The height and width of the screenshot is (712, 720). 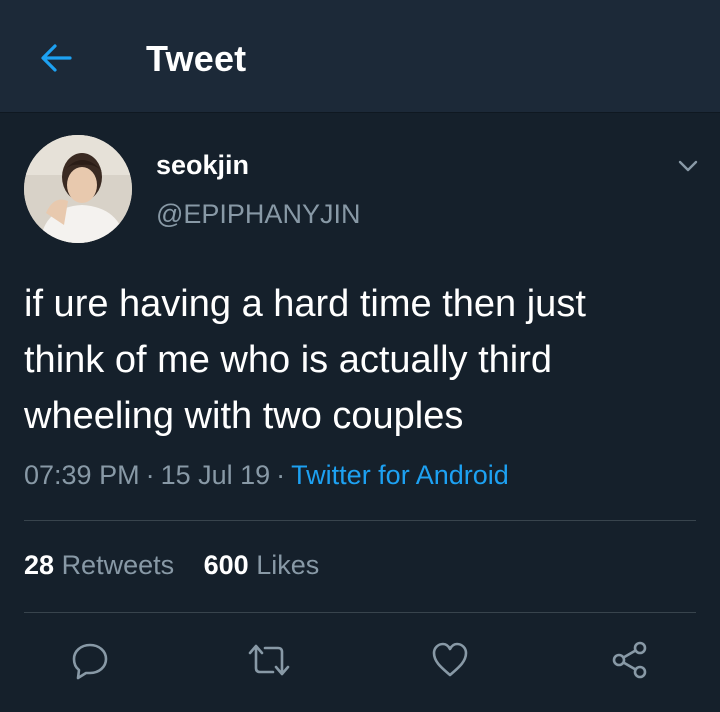 I want to click on tweet-text-line: if ure having a hard time then just, so click(x=305, y=304).